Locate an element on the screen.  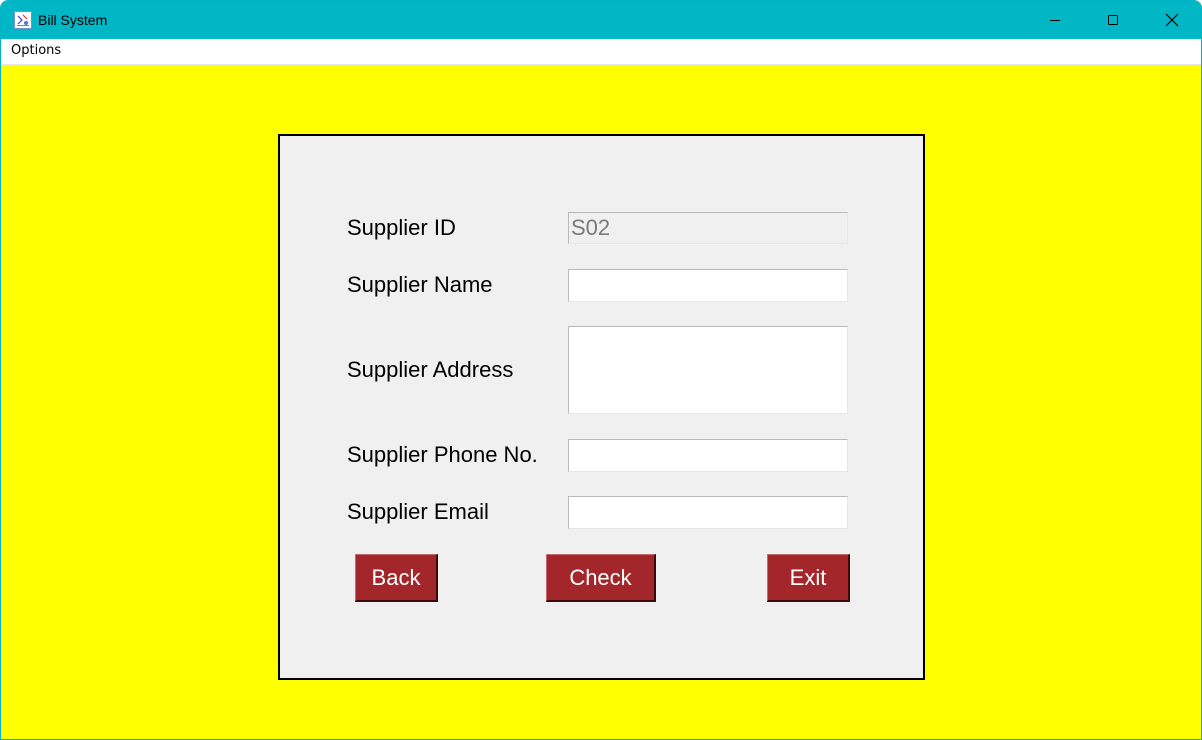
supplier-email-field is located at coordinates (708, 512).